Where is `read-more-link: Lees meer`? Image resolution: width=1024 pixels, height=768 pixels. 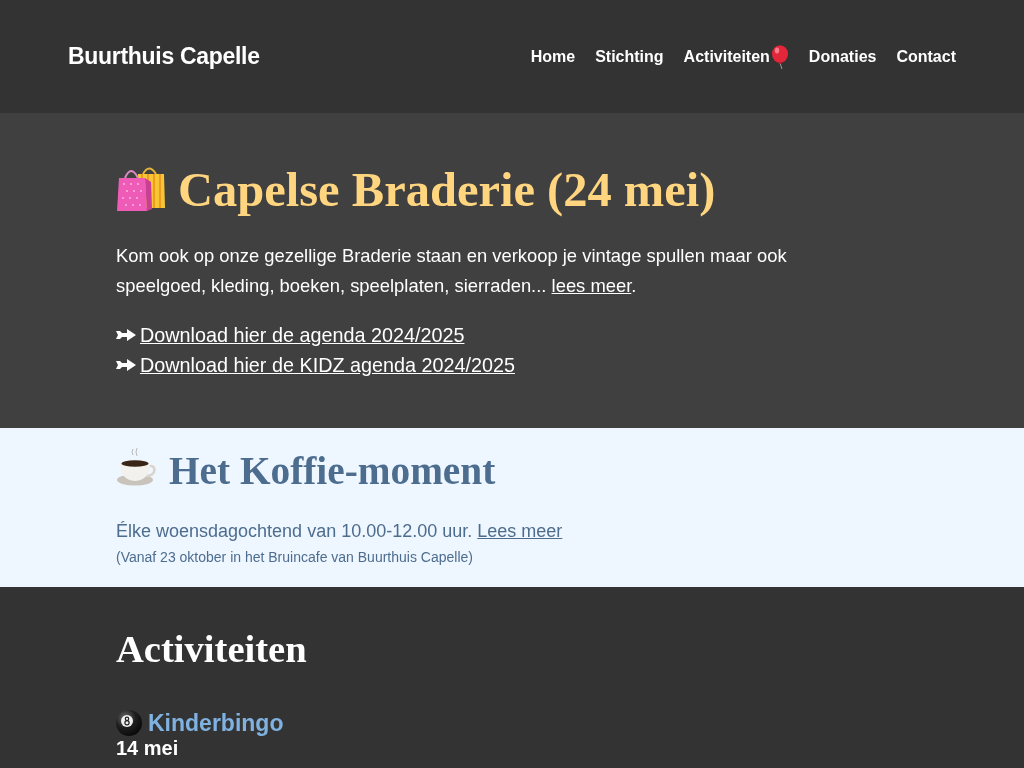 read-more-link: Lees meer is located at coordinates (520, 531).